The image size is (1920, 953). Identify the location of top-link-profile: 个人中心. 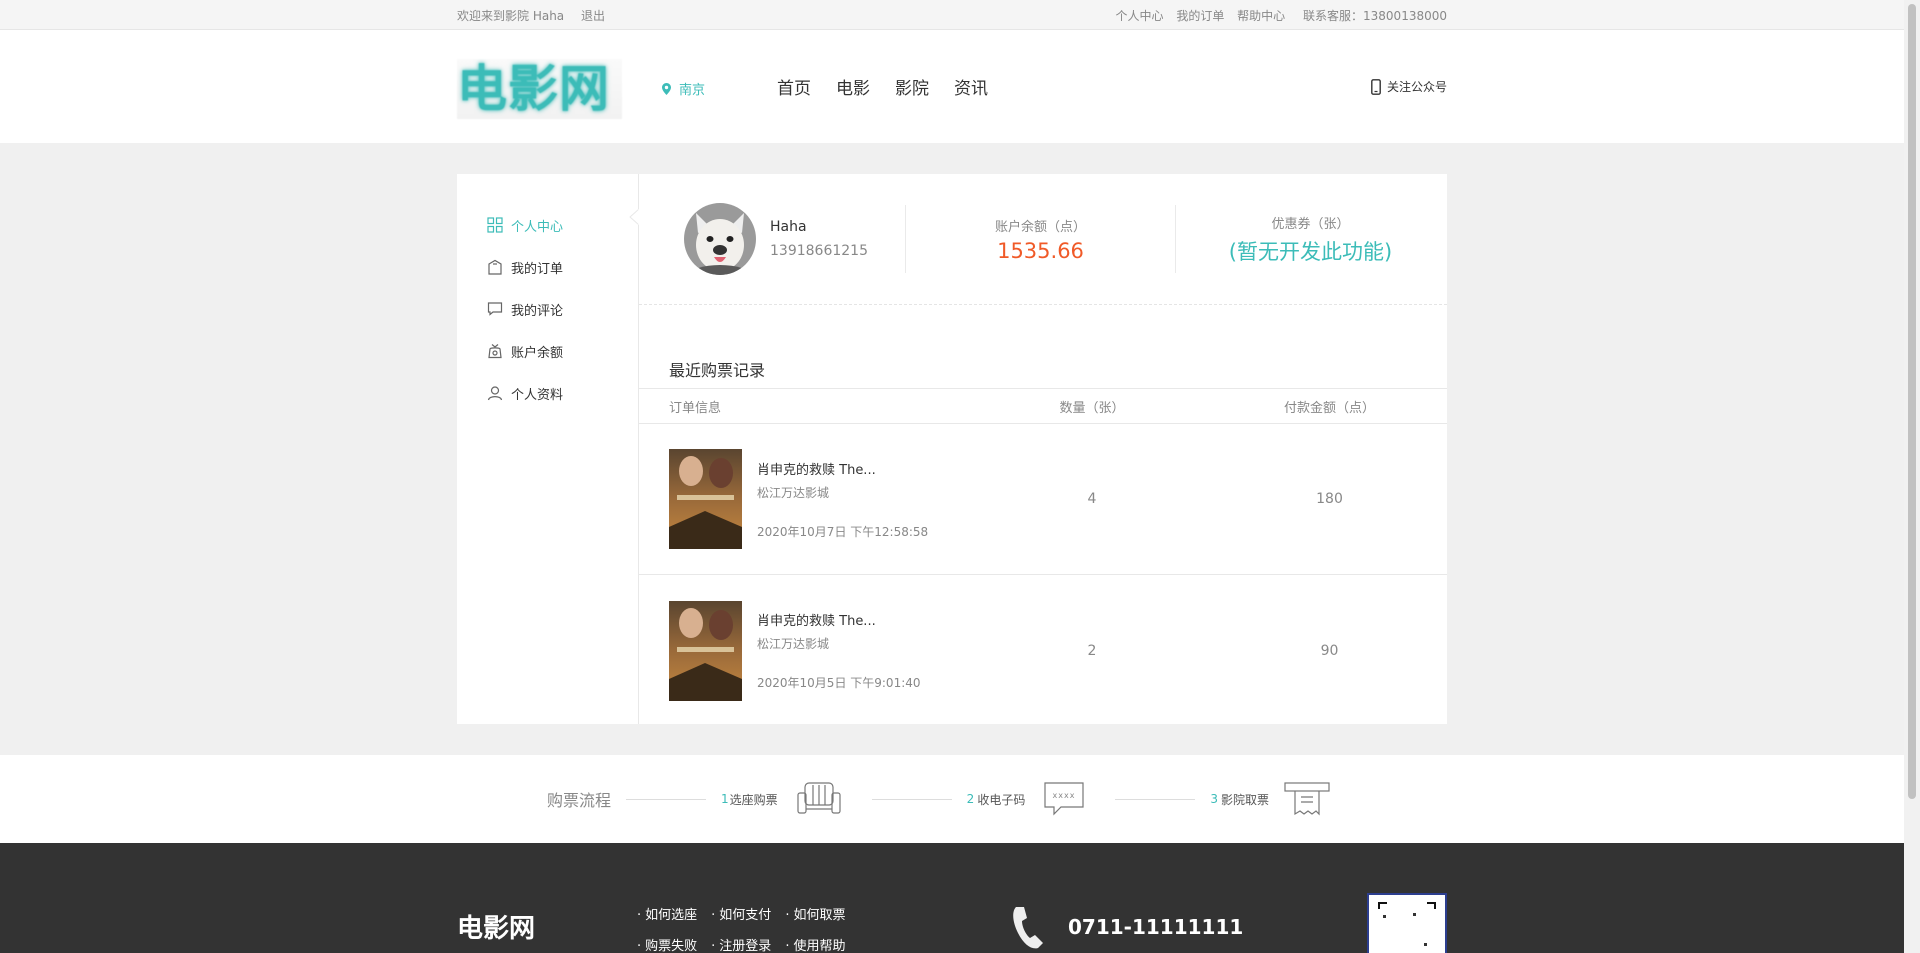
(1139, 16).